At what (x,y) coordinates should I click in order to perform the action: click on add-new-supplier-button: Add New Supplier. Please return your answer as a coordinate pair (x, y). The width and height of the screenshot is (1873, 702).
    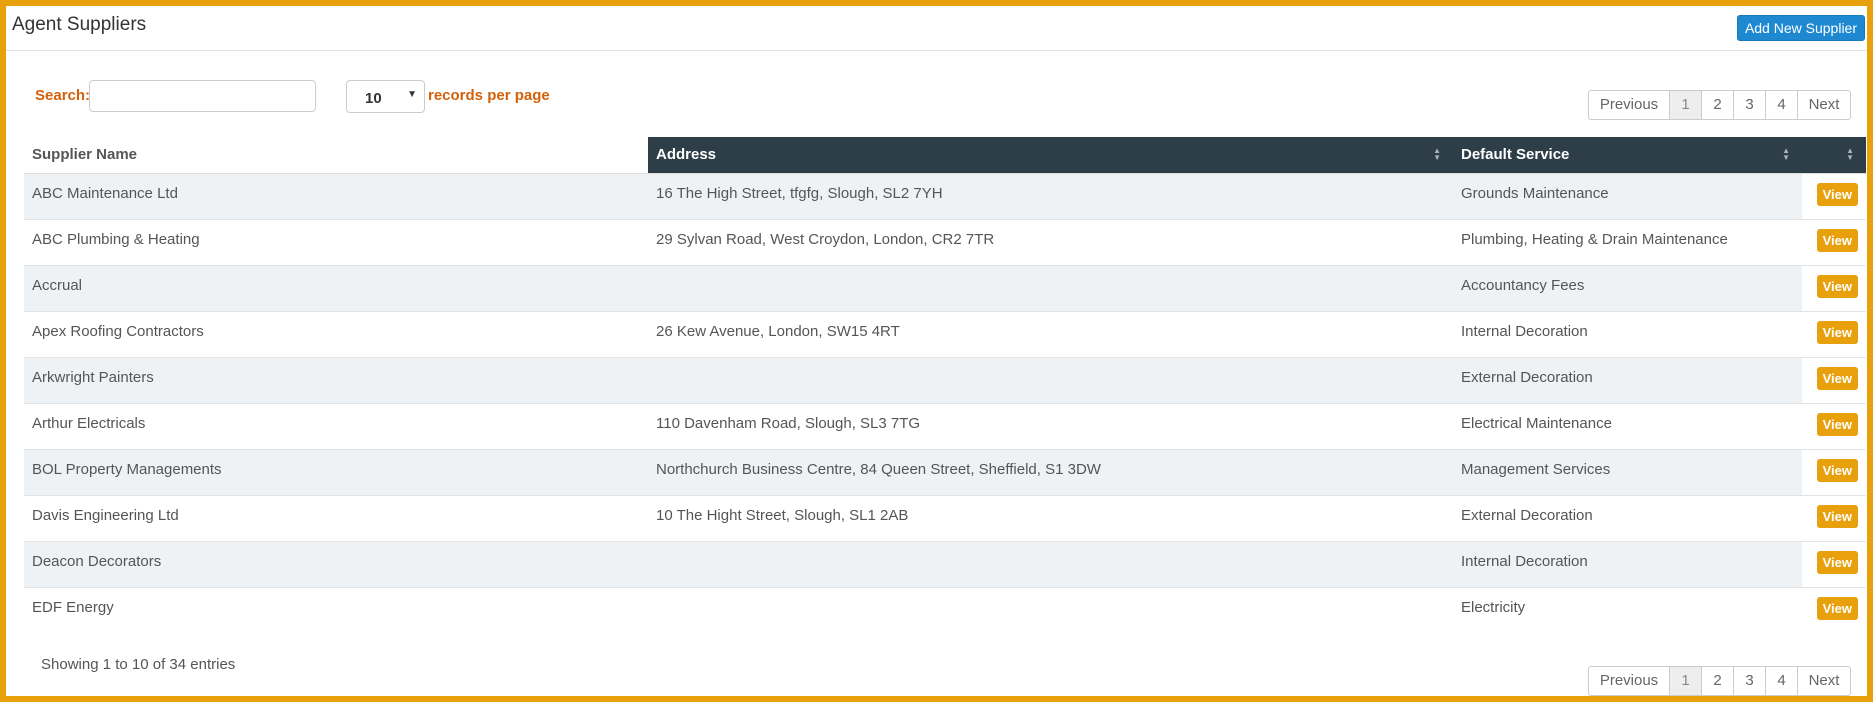
    Looking at the image, I should click on (1800, 28).